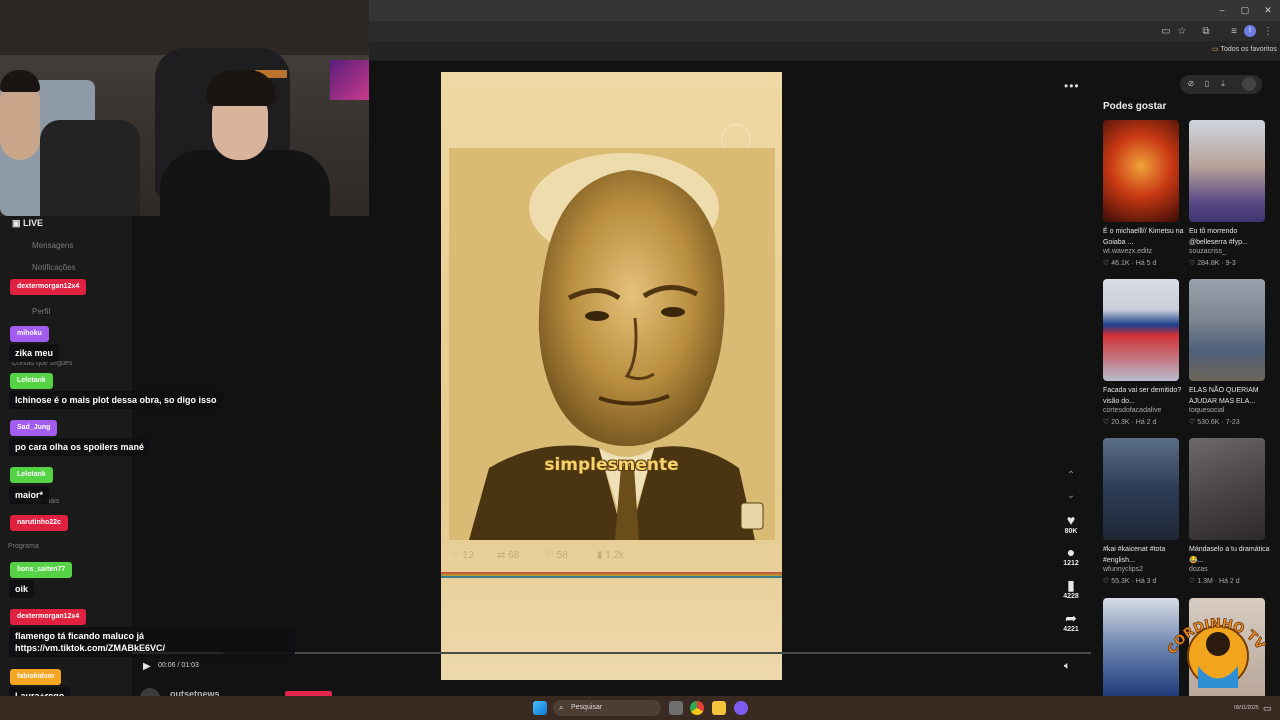  Describe the element at coordinates (178, 665) in the screenshot. I see `time-display: 00:06 / 01:03` at that location.